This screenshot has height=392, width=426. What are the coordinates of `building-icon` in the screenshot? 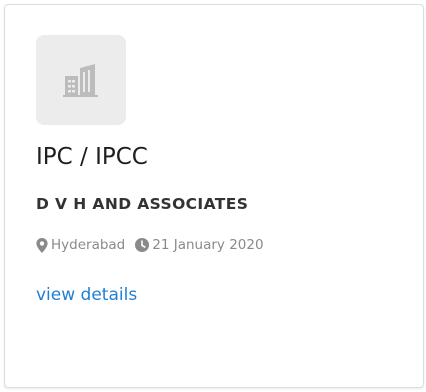 It's located at (80, 80).